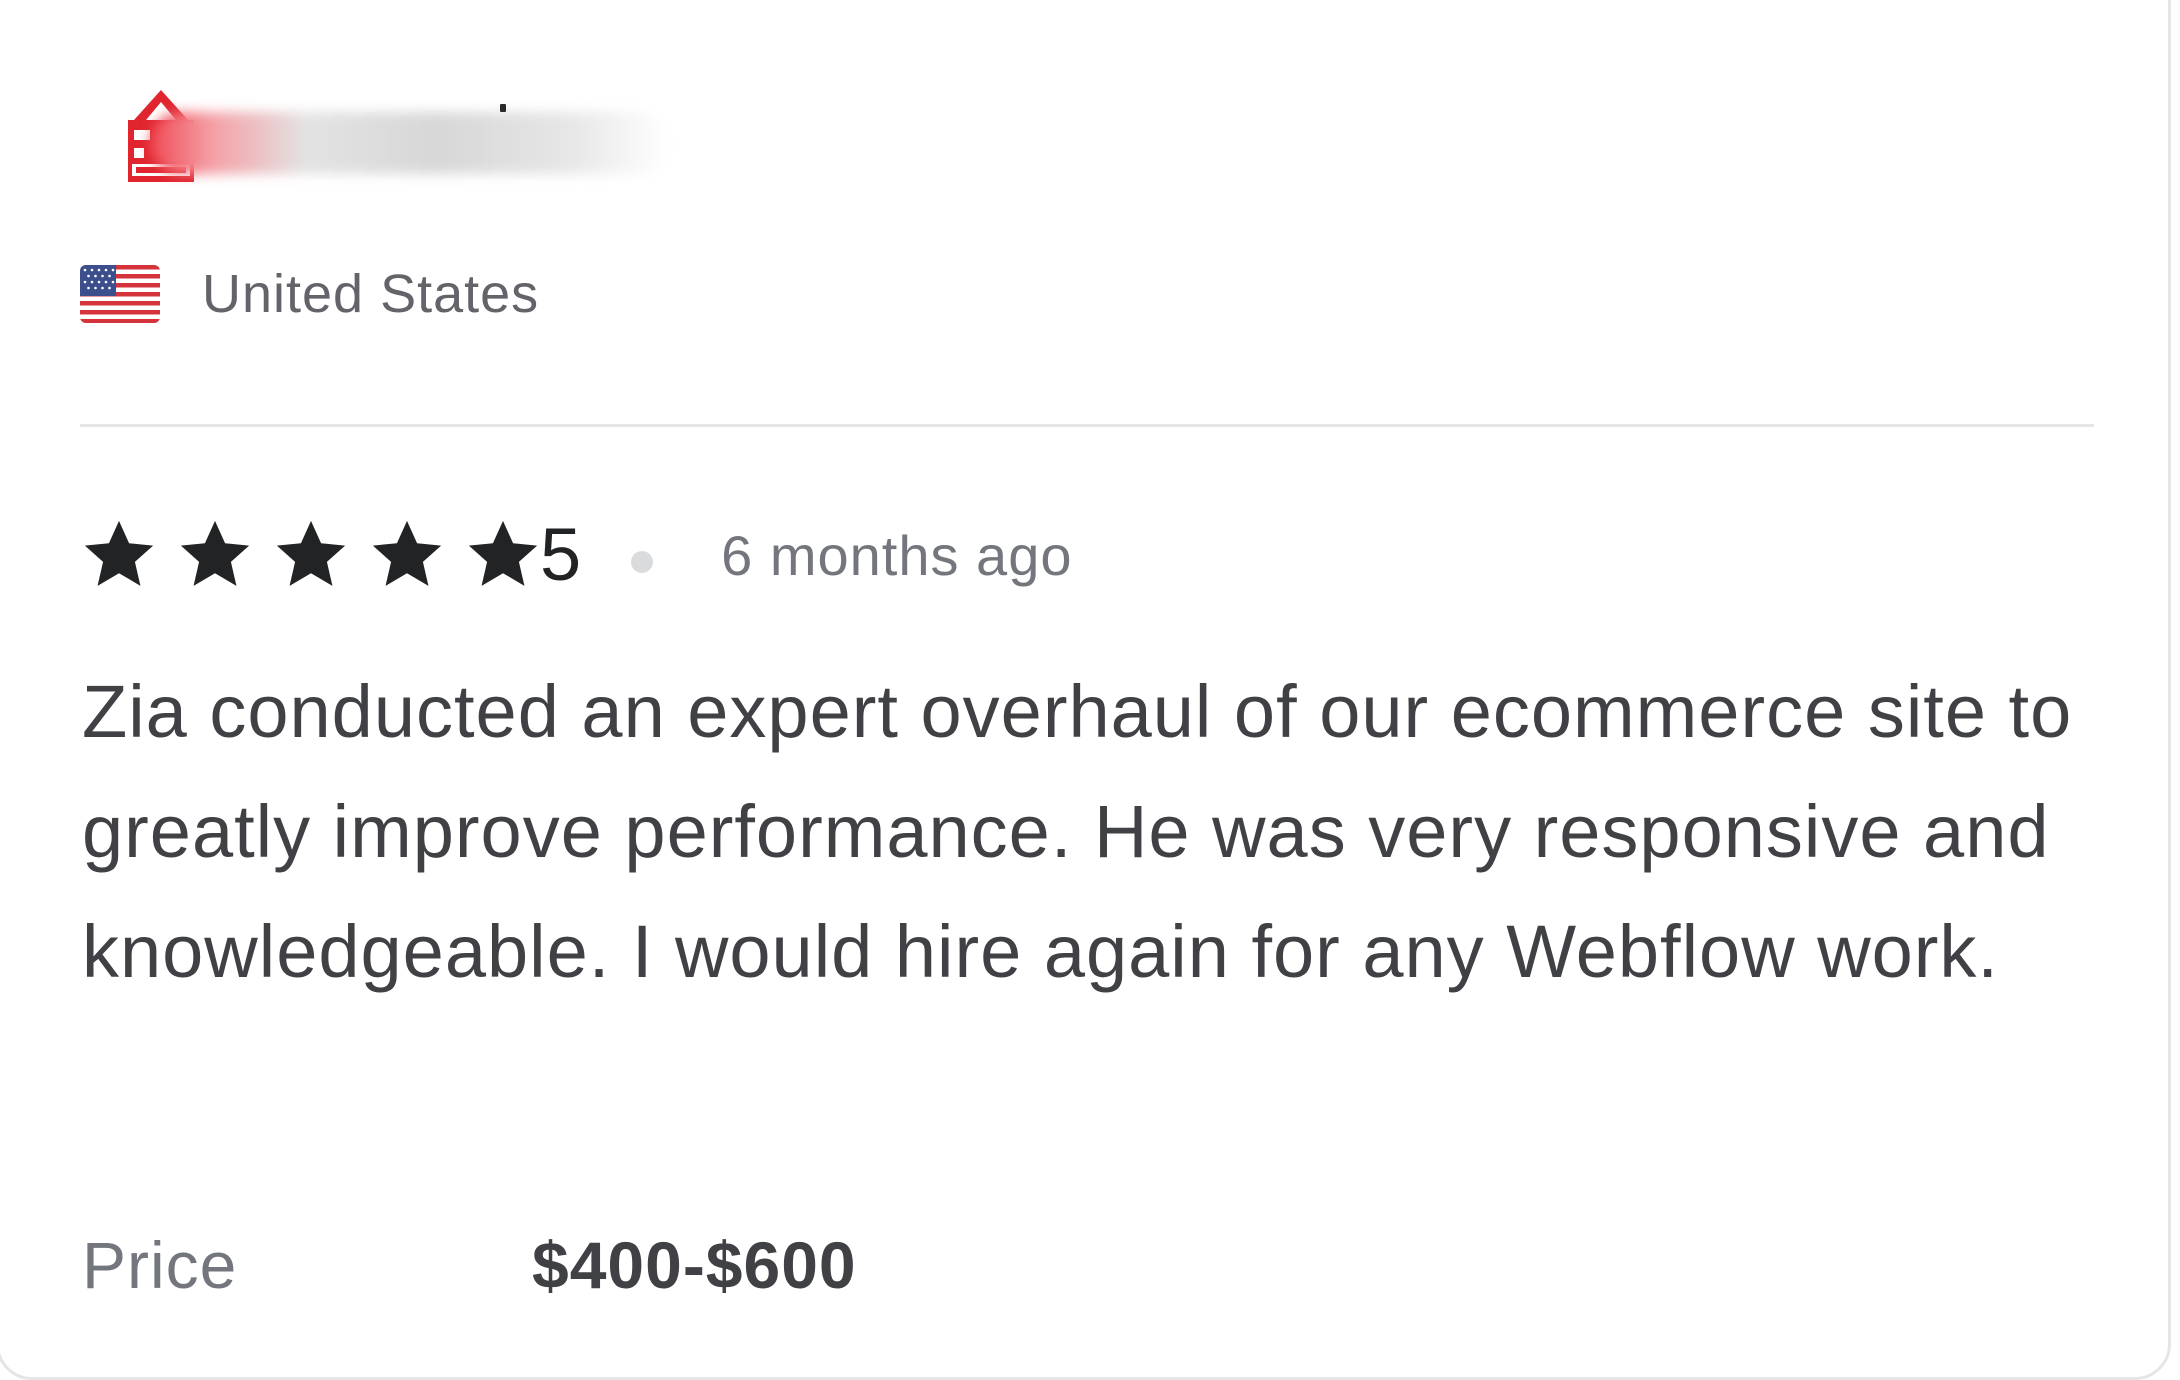  I want to click on review-time: 6 months ago, so click(897, 555).